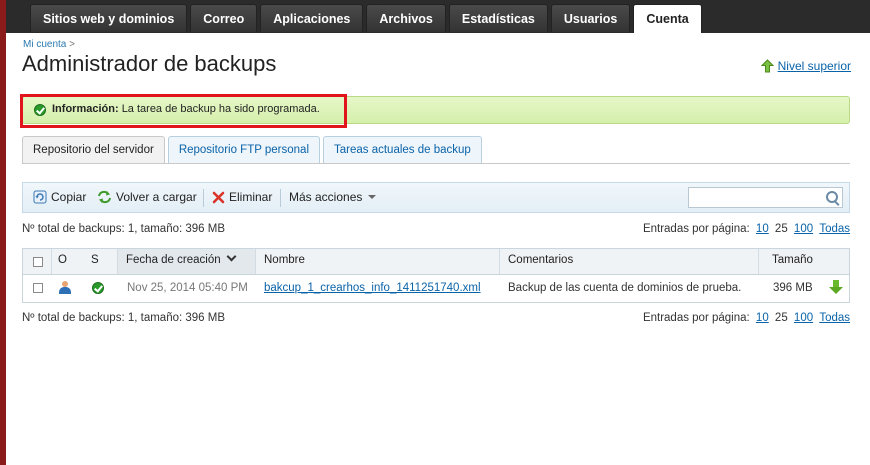 Image resolution: width=870 pixels, height=465 pixels. I want to click on entries-per-page-bottom: Entradas por página: 10 25 100 Todas, so click(746, 318).